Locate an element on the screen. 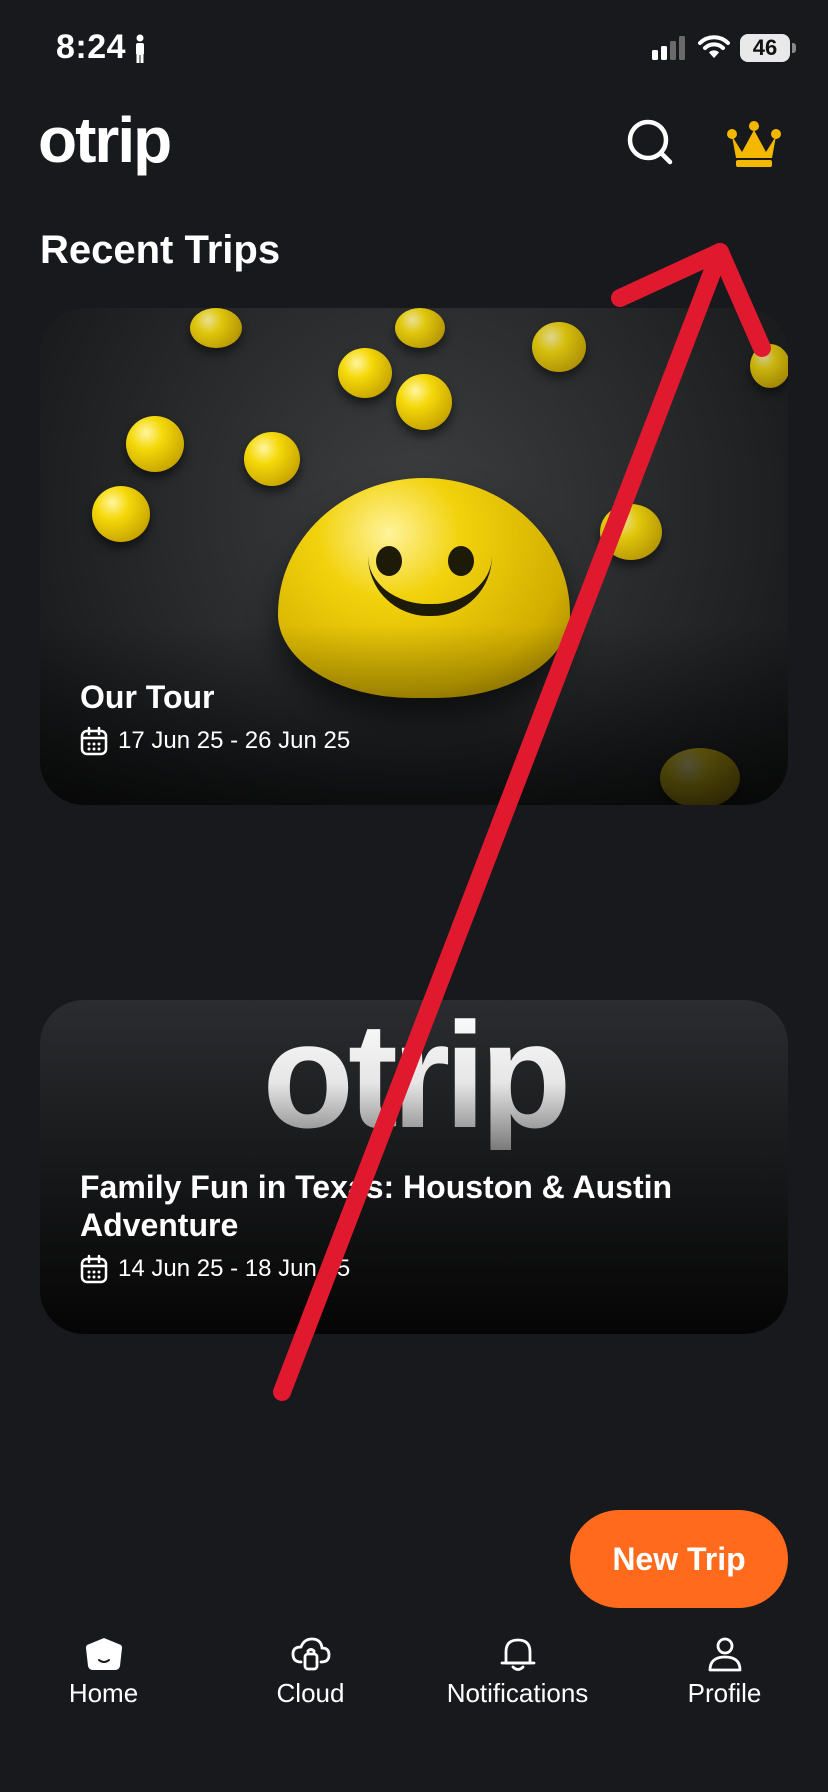  nav-profile: Profile is located at coordinates (724, 1672).